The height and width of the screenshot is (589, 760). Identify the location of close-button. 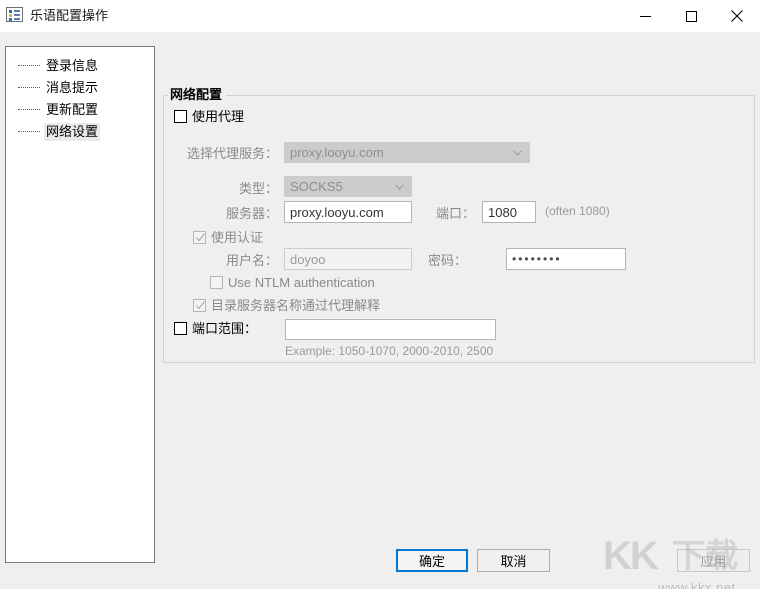
(737, 16).